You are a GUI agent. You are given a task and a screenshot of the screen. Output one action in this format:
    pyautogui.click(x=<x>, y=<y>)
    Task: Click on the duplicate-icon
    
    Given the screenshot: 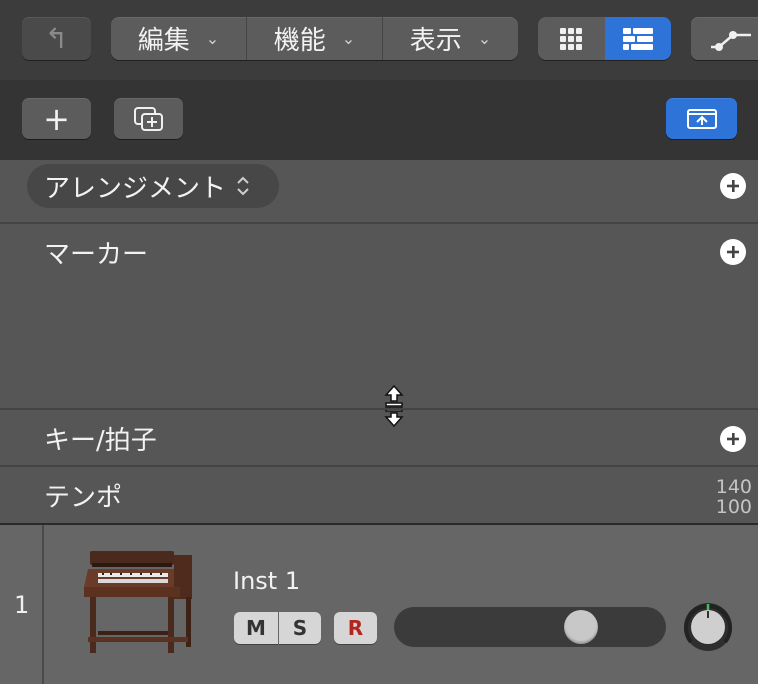 What is the action you would take?
    pyautogui.click(x=148, y=118)
    